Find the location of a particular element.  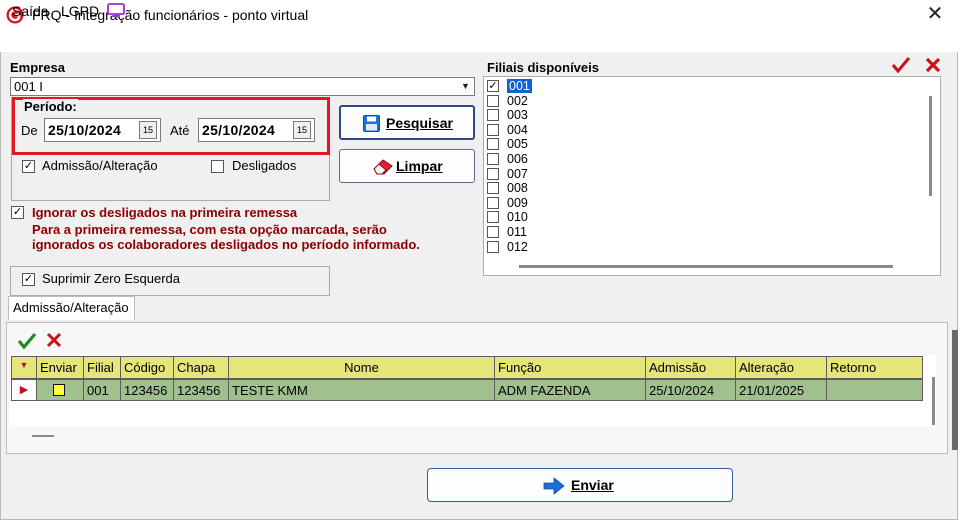

close-button: ✕ is located at coordinates (935, 15).